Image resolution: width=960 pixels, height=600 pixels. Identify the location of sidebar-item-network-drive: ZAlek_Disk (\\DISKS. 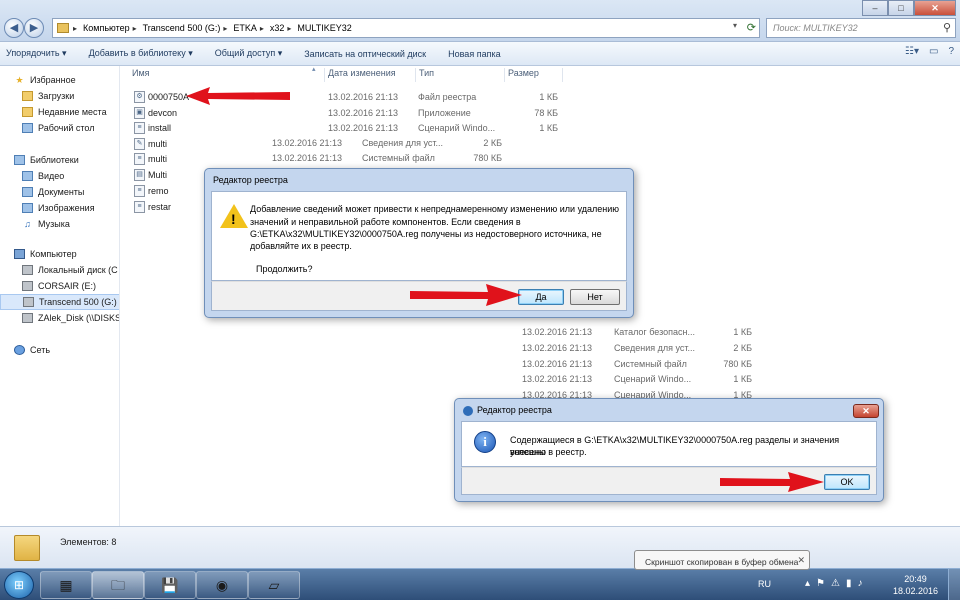
(71, 318).